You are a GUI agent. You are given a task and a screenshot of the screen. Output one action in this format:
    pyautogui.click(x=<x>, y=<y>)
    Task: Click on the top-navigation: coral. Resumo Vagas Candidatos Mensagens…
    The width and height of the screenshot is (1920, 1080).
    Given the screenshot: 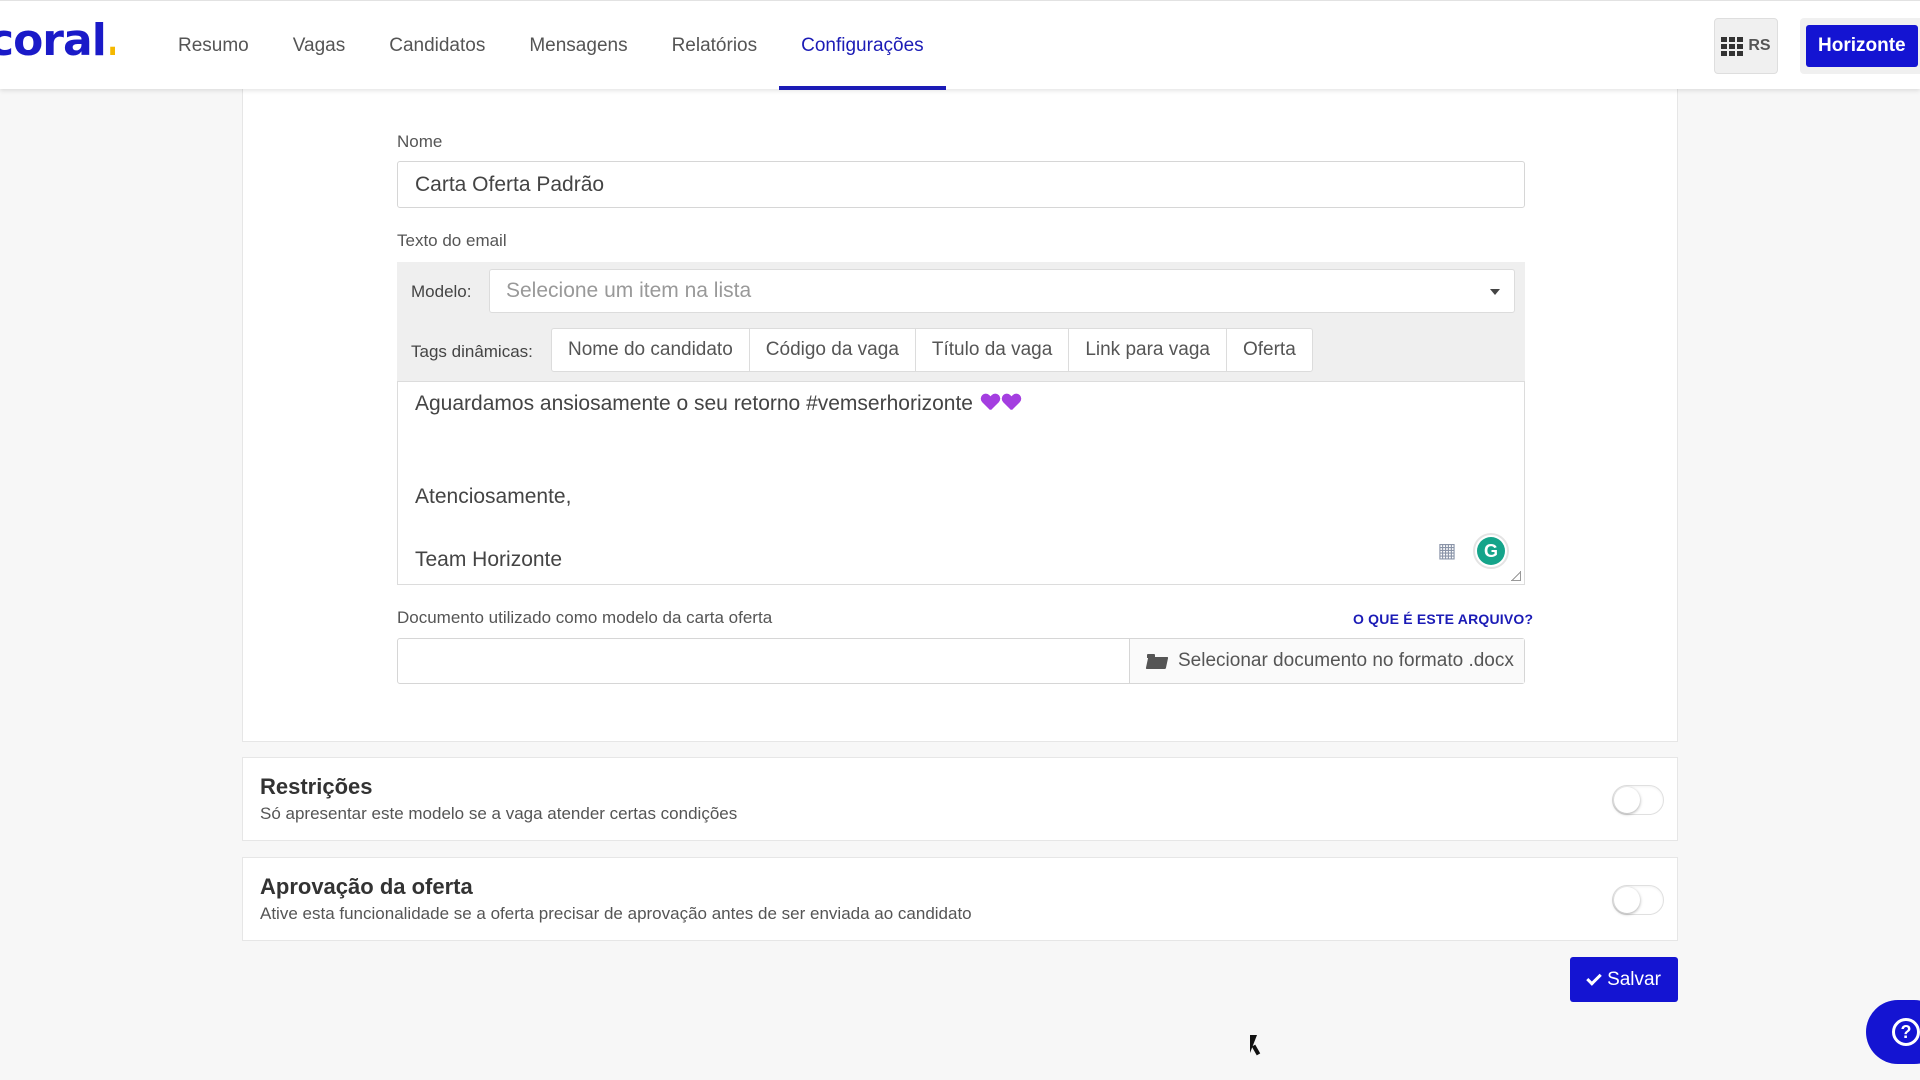 What is the action you would take?
    pyautogui.click(x=960, y=45)
    